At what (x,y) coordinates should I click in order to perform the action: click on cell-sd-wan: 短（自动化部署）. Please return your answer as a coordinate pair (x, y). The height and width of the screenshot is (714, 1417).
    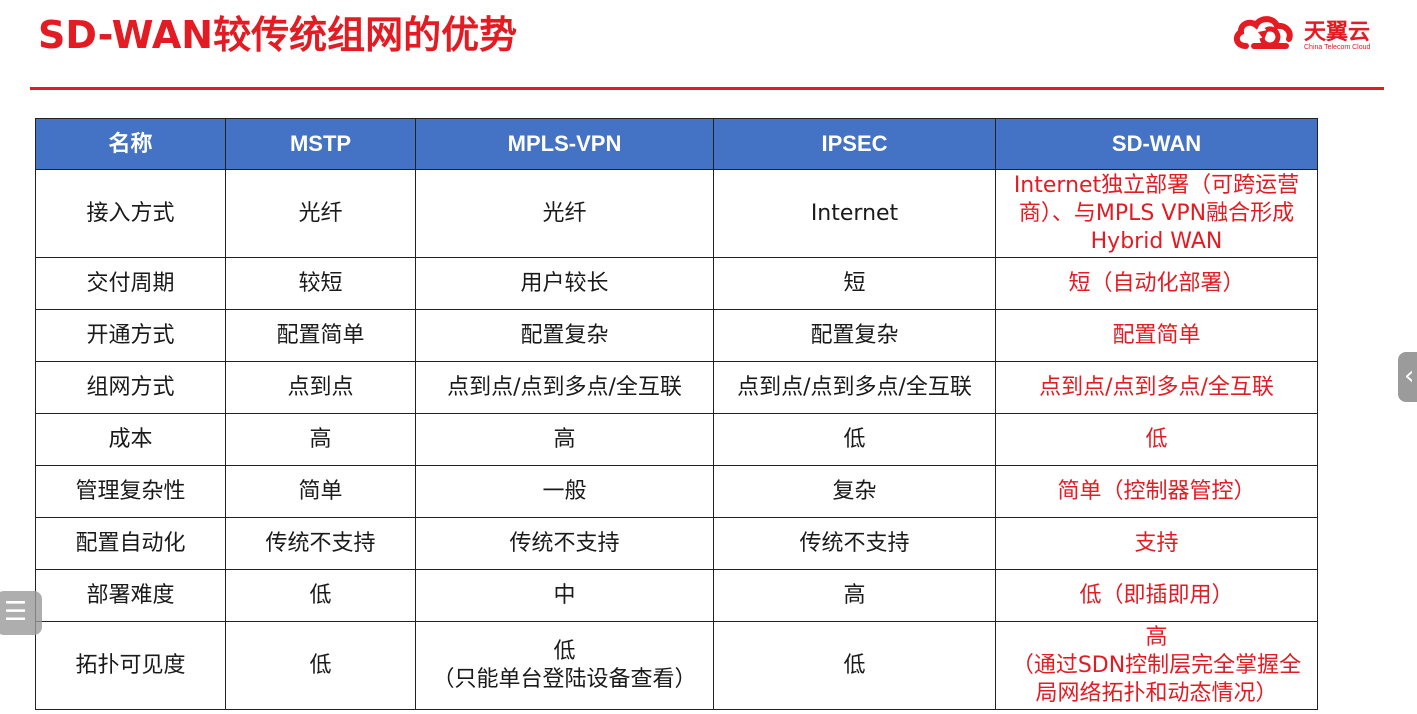
    Looking at the image, I should click on (1156, 283).